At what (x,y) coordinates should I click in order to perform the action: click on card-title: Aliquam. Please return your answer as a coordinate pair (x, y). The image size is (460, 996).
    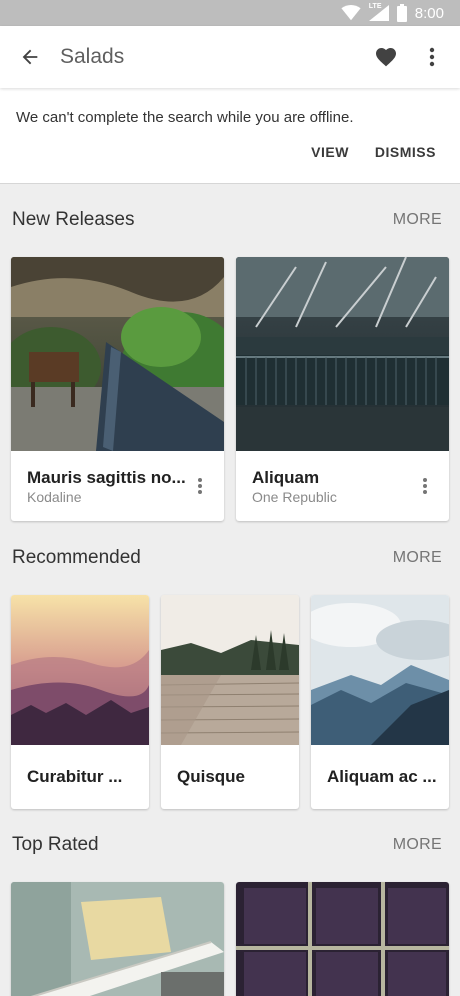
    Looking at the image, I should click on (286, 477).